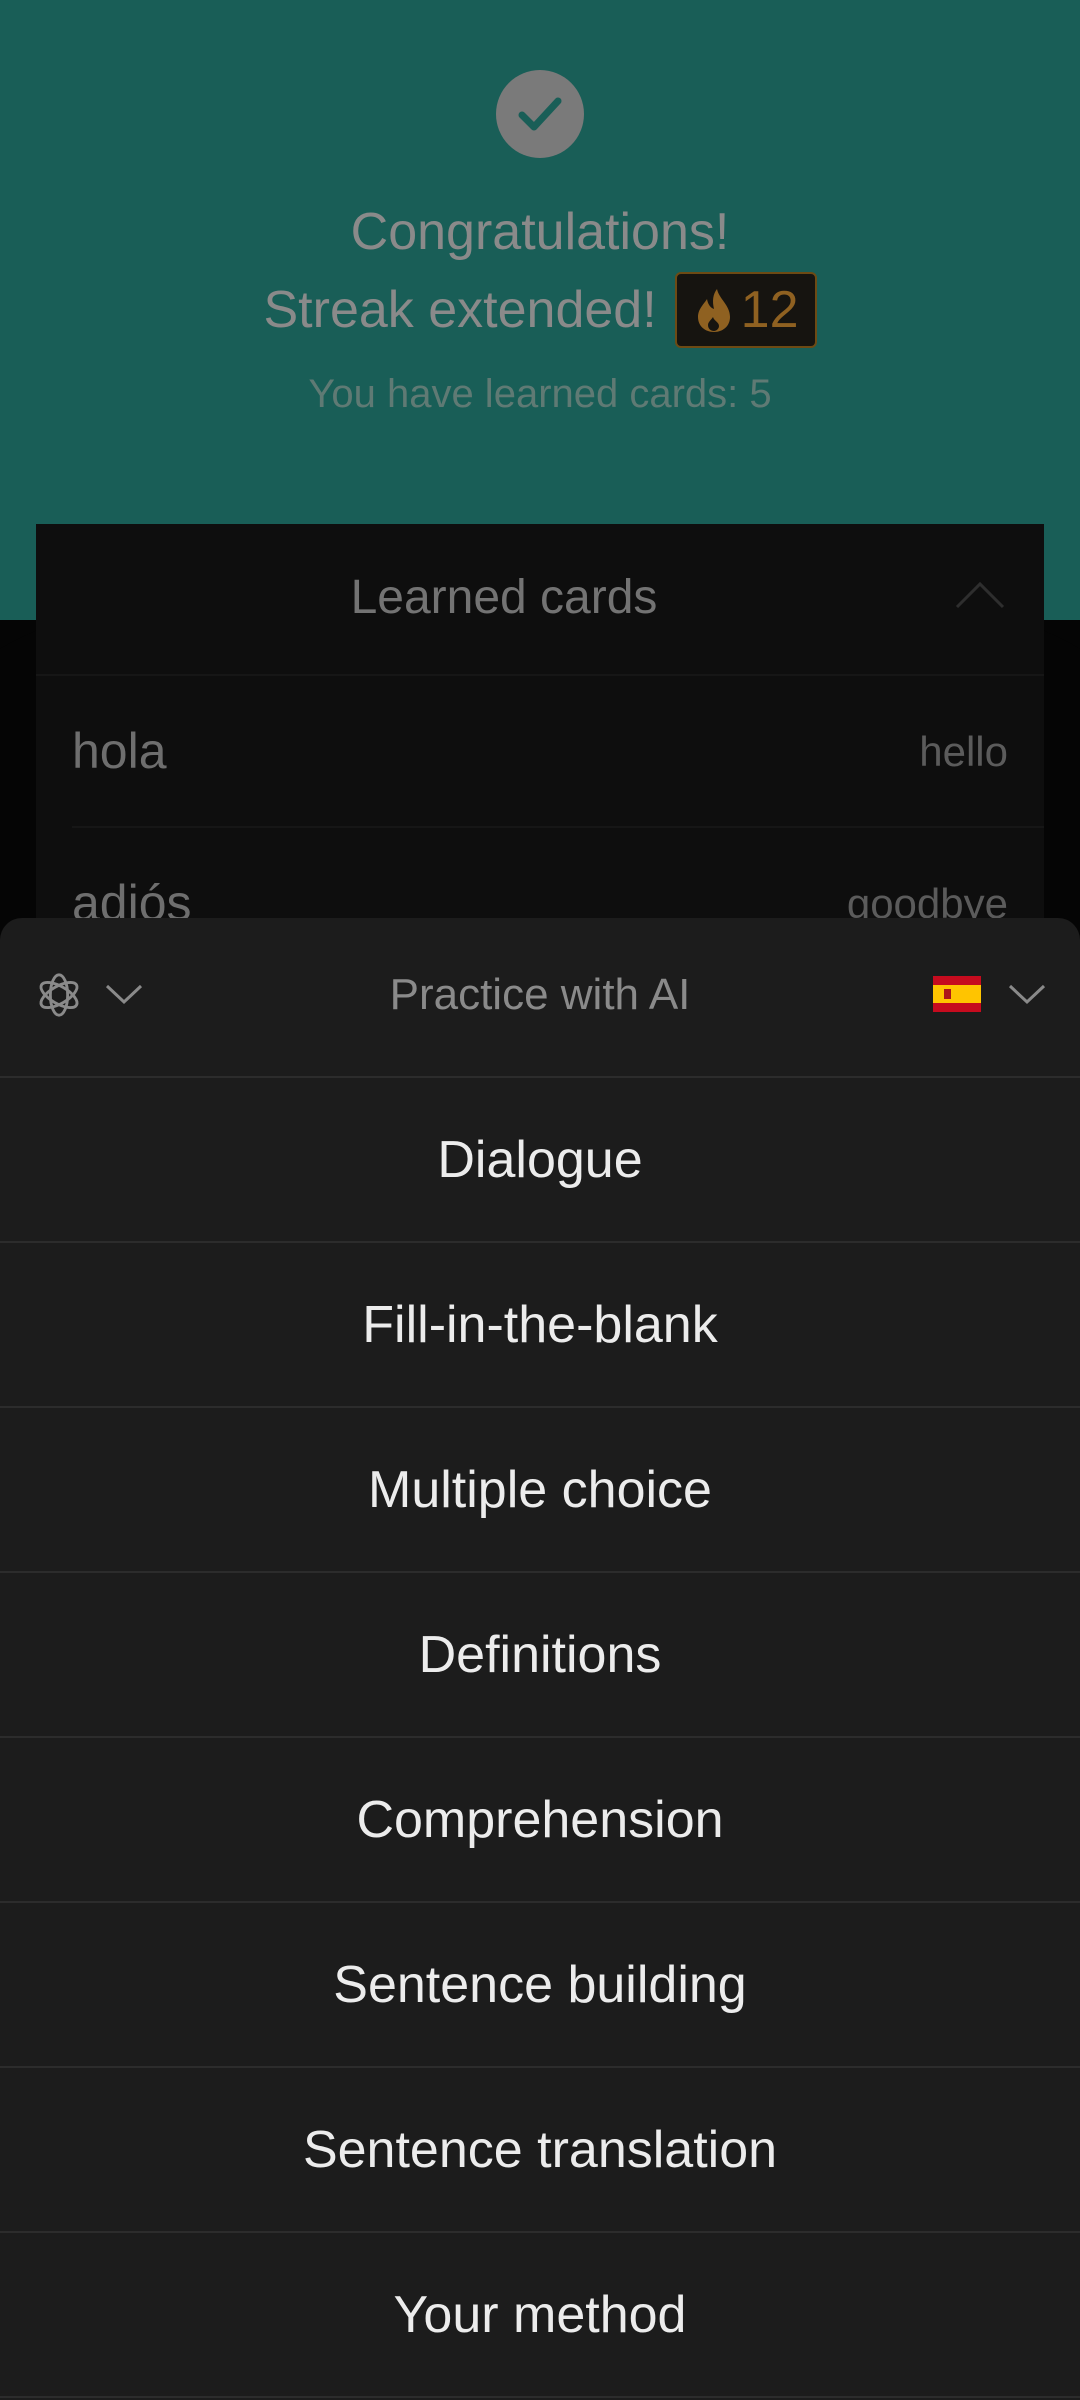 The image size is (1080, 2400). Describe the element at coordinates (769, 310) in the screenshot. I see `streak-count: 12` at that location.